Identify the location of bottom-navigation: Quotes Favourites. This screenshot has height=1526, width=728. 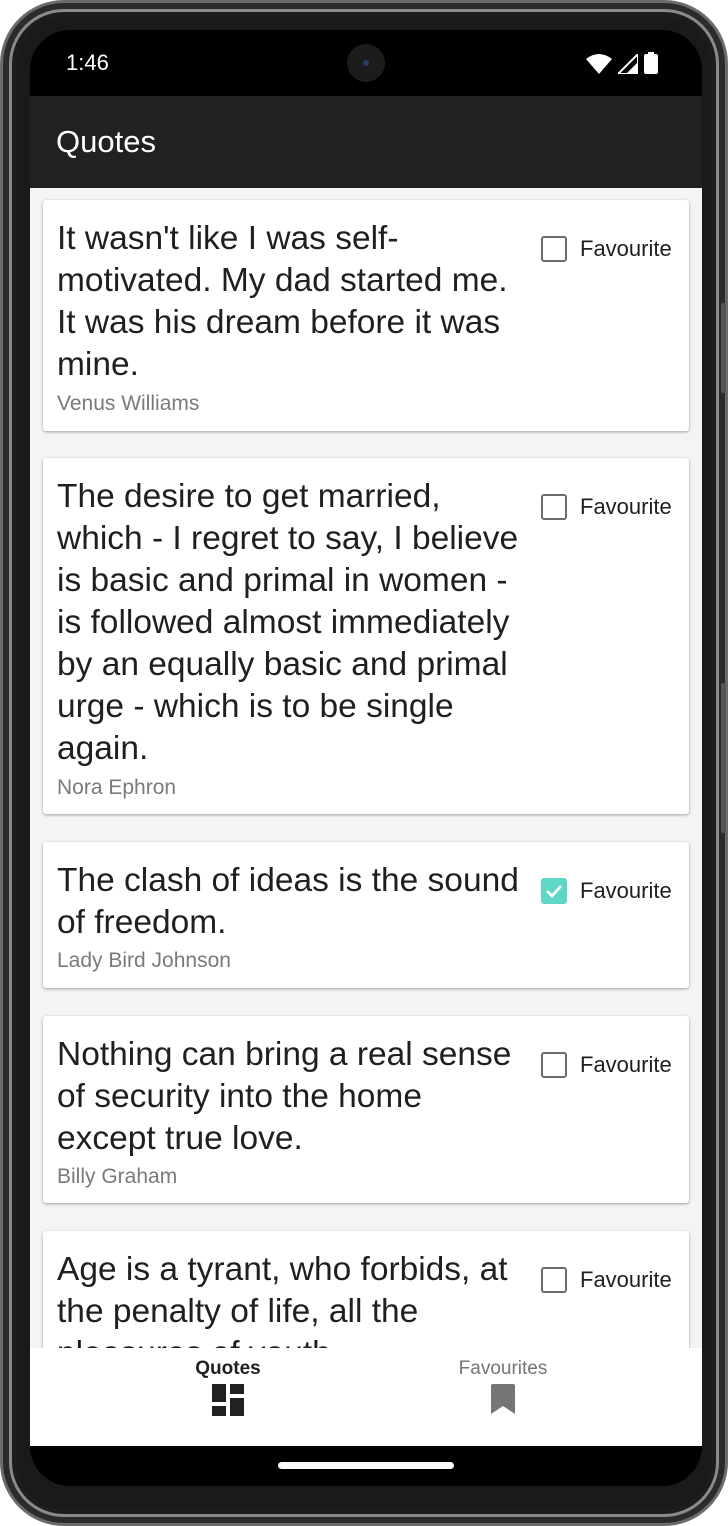
(366, 1397).